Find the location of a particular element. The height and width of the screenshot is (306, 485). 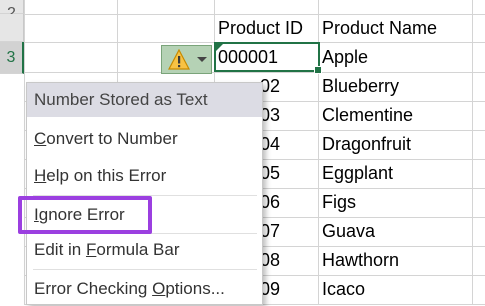

header-cell-product-id: Product ID is located at coordinates (266, 28).